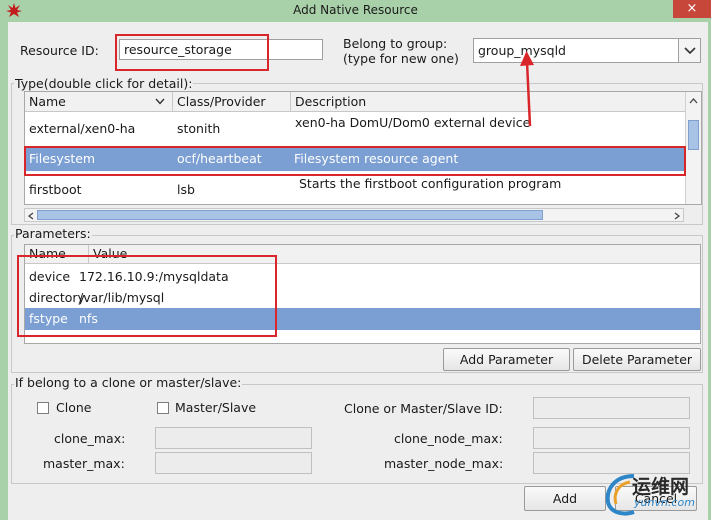 The width and height of the screenshot is (711, 520). I want to click on resource-type-table-header: Name Class/Provider Description, so click(363, 102).